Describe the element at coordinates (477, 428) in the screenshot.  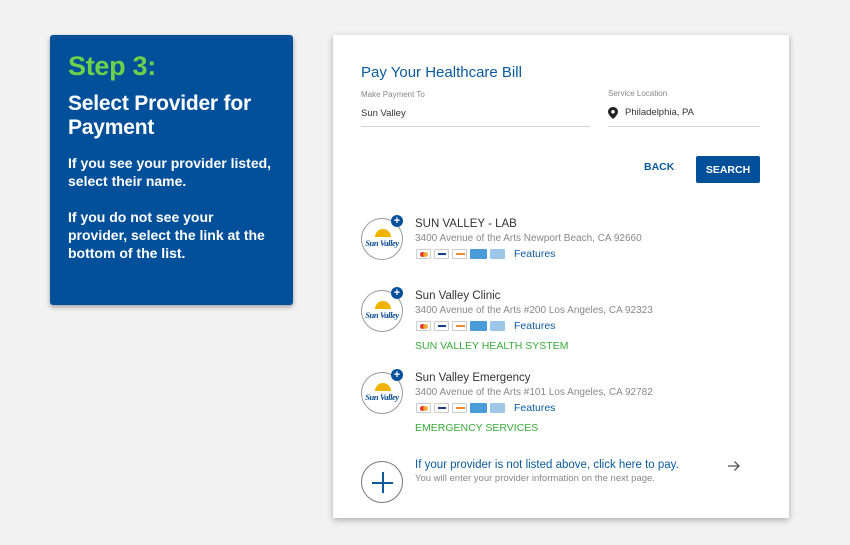
I see `health-system-label: EMERGENCY SERVICES` at that location.